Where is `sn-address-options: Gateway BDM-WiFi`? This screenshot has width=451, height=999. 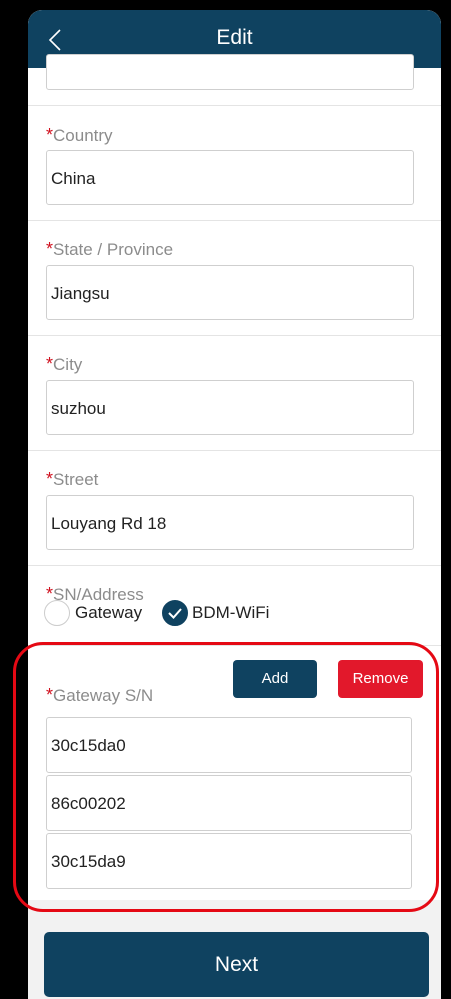
sn-address-options: Gateway BDM-WiFi is located at coordinates (194, 614).